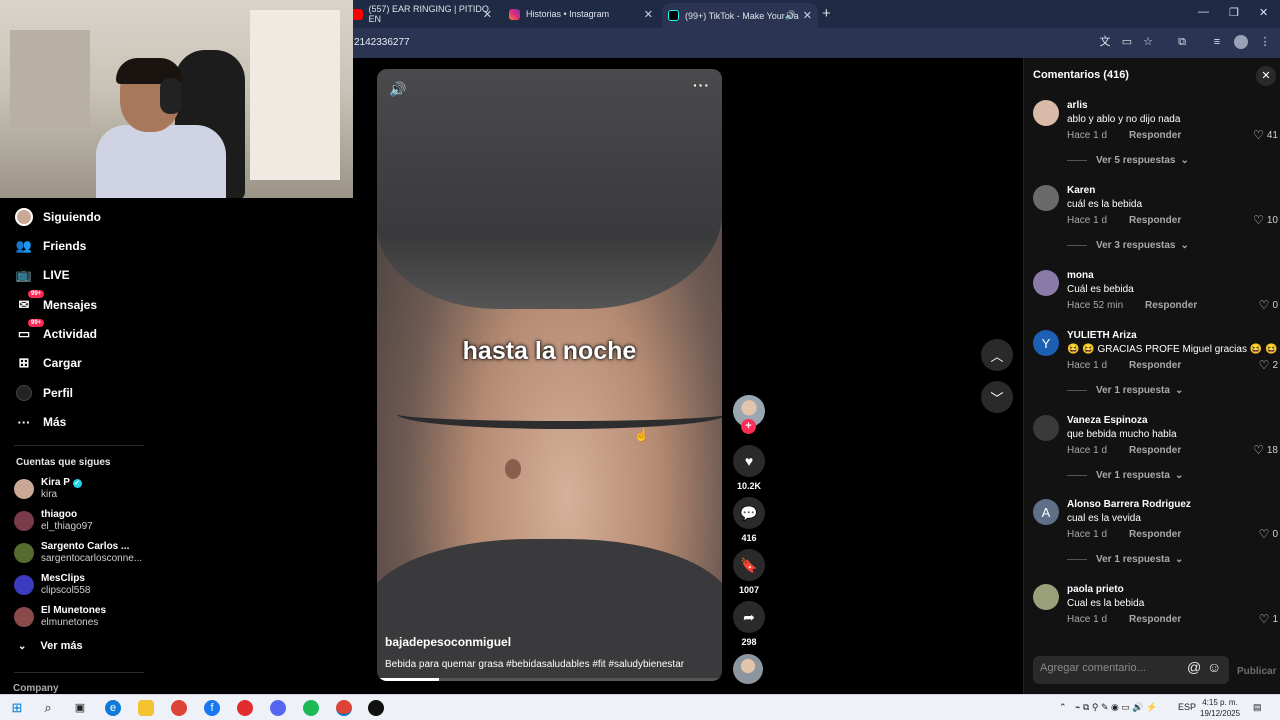  I want to click on see-more-button: ⌄ Ver más, so click(50, 646).